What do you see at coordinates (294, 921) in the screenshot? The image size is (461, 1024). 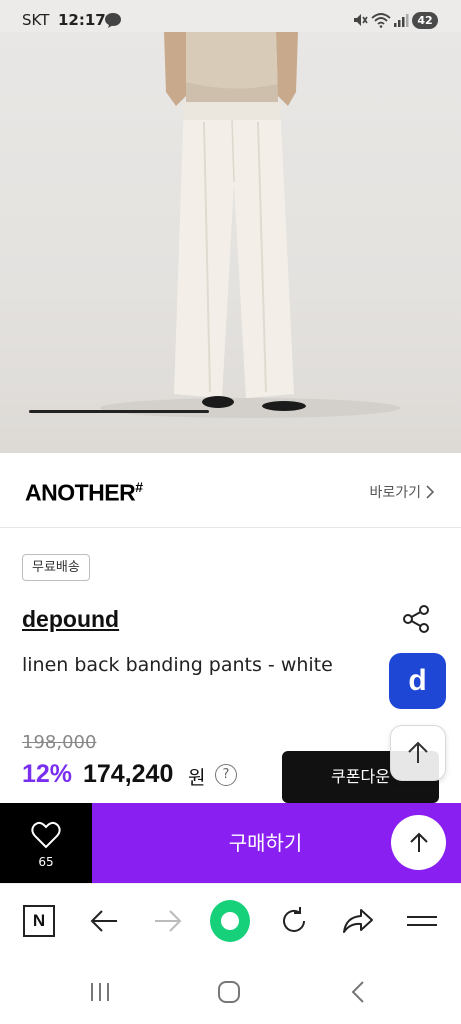 I see `refresh-icon` at bounding box center [294, 921].